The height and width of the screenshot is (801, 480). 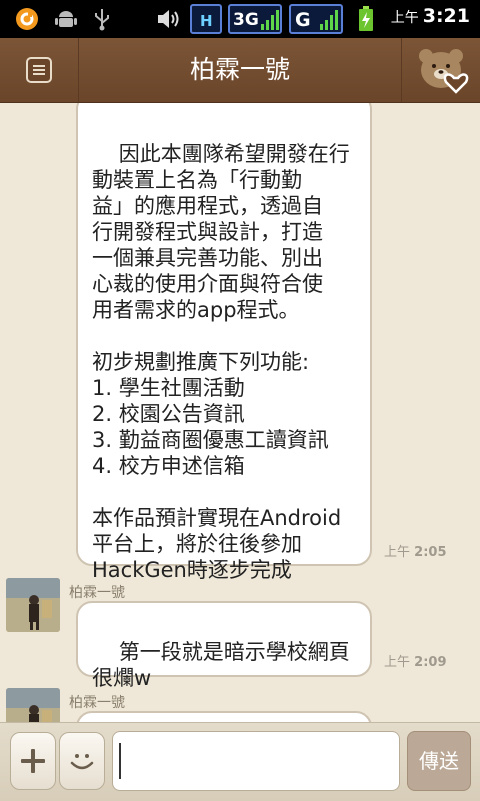 What do you see at coordinates (256, 761) in the screenshot?
I see `message-input` at bounding box center [256, 761].